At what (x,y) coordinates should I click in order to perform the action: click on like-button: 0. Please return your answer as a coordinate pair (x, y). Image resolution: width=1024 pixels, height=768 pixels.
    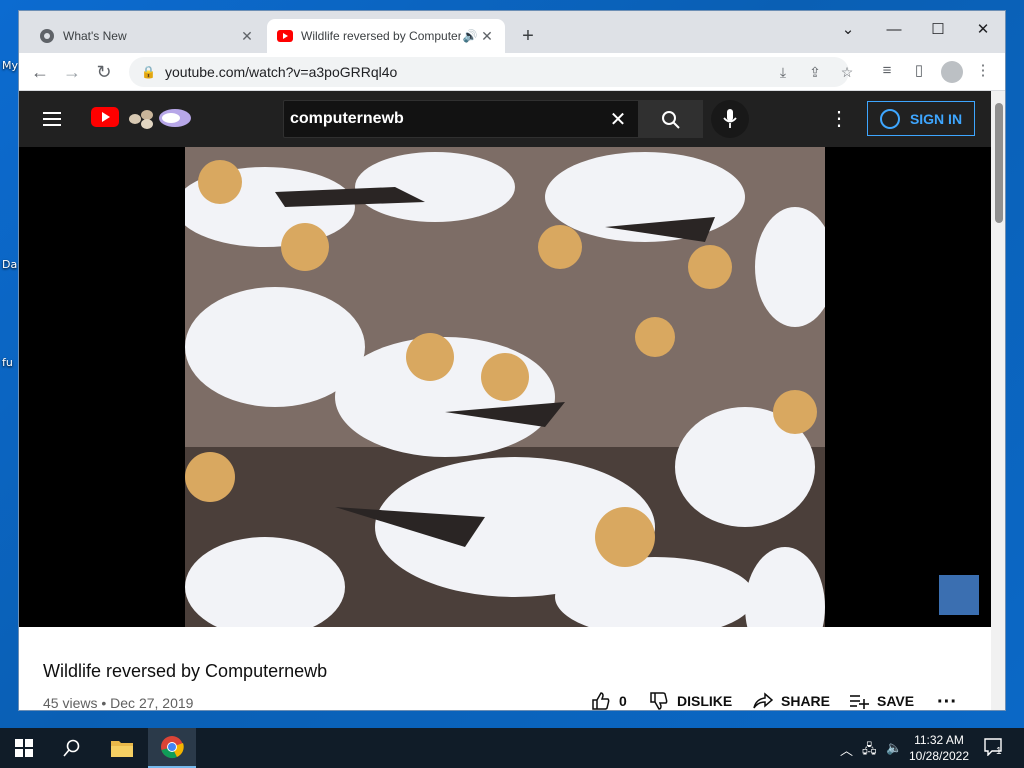
    Looking at the image, I should click on (609, 700).